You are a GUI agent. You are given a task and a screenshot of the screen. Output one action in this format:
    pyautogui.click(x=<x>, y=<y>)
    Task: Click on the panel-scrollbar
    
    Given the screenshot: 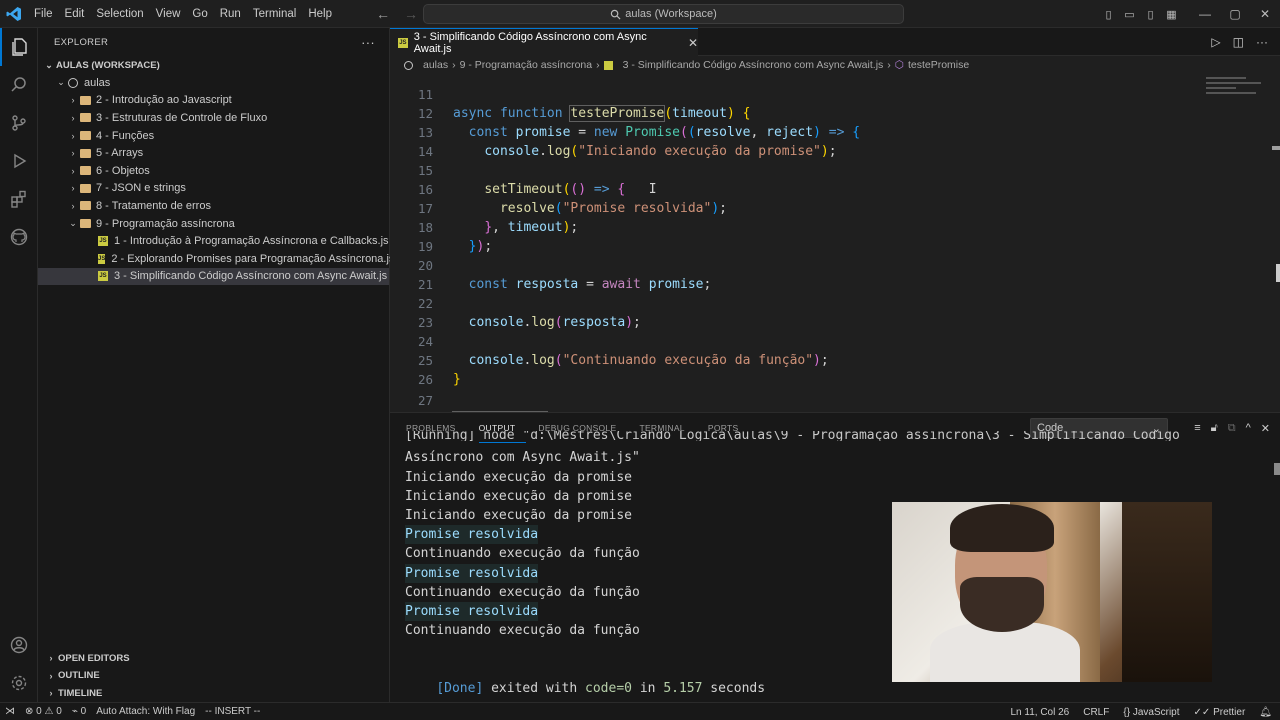 What is the action you would take?
    pyautogui.click(x=1277, y=469)
    